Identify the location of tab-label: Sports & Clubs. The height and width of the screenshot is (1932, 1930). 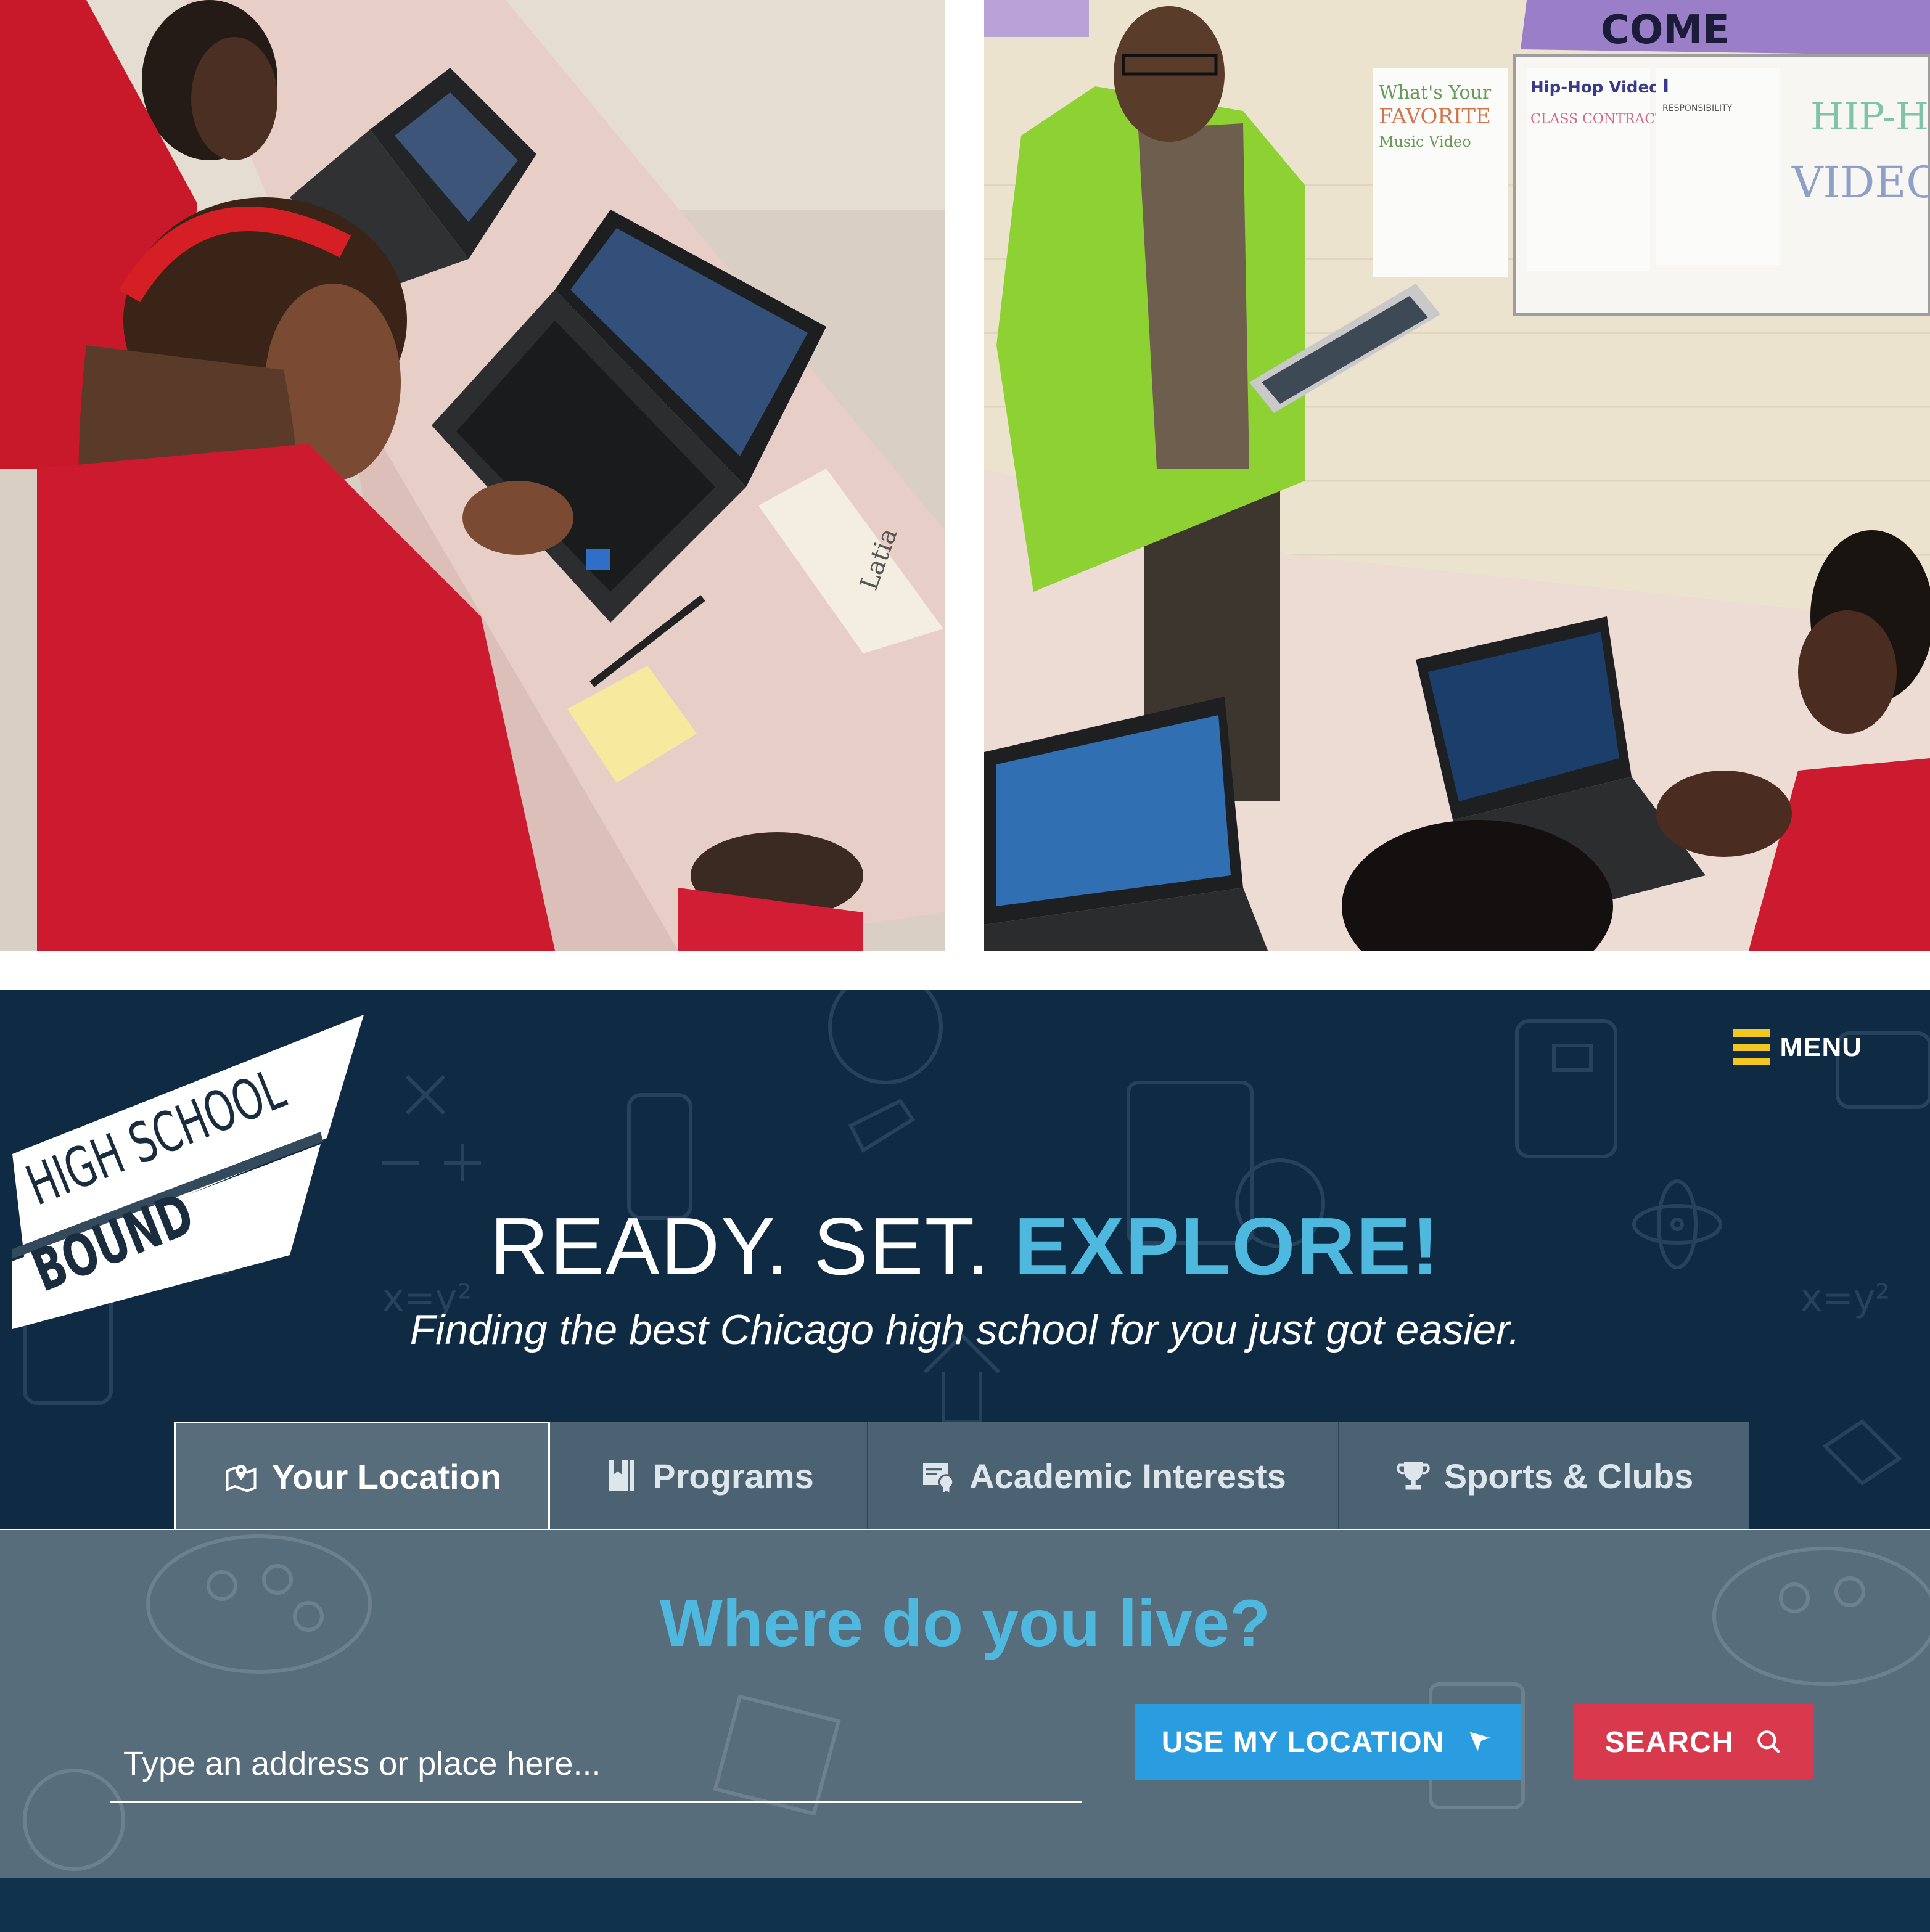
(1568, 1476).